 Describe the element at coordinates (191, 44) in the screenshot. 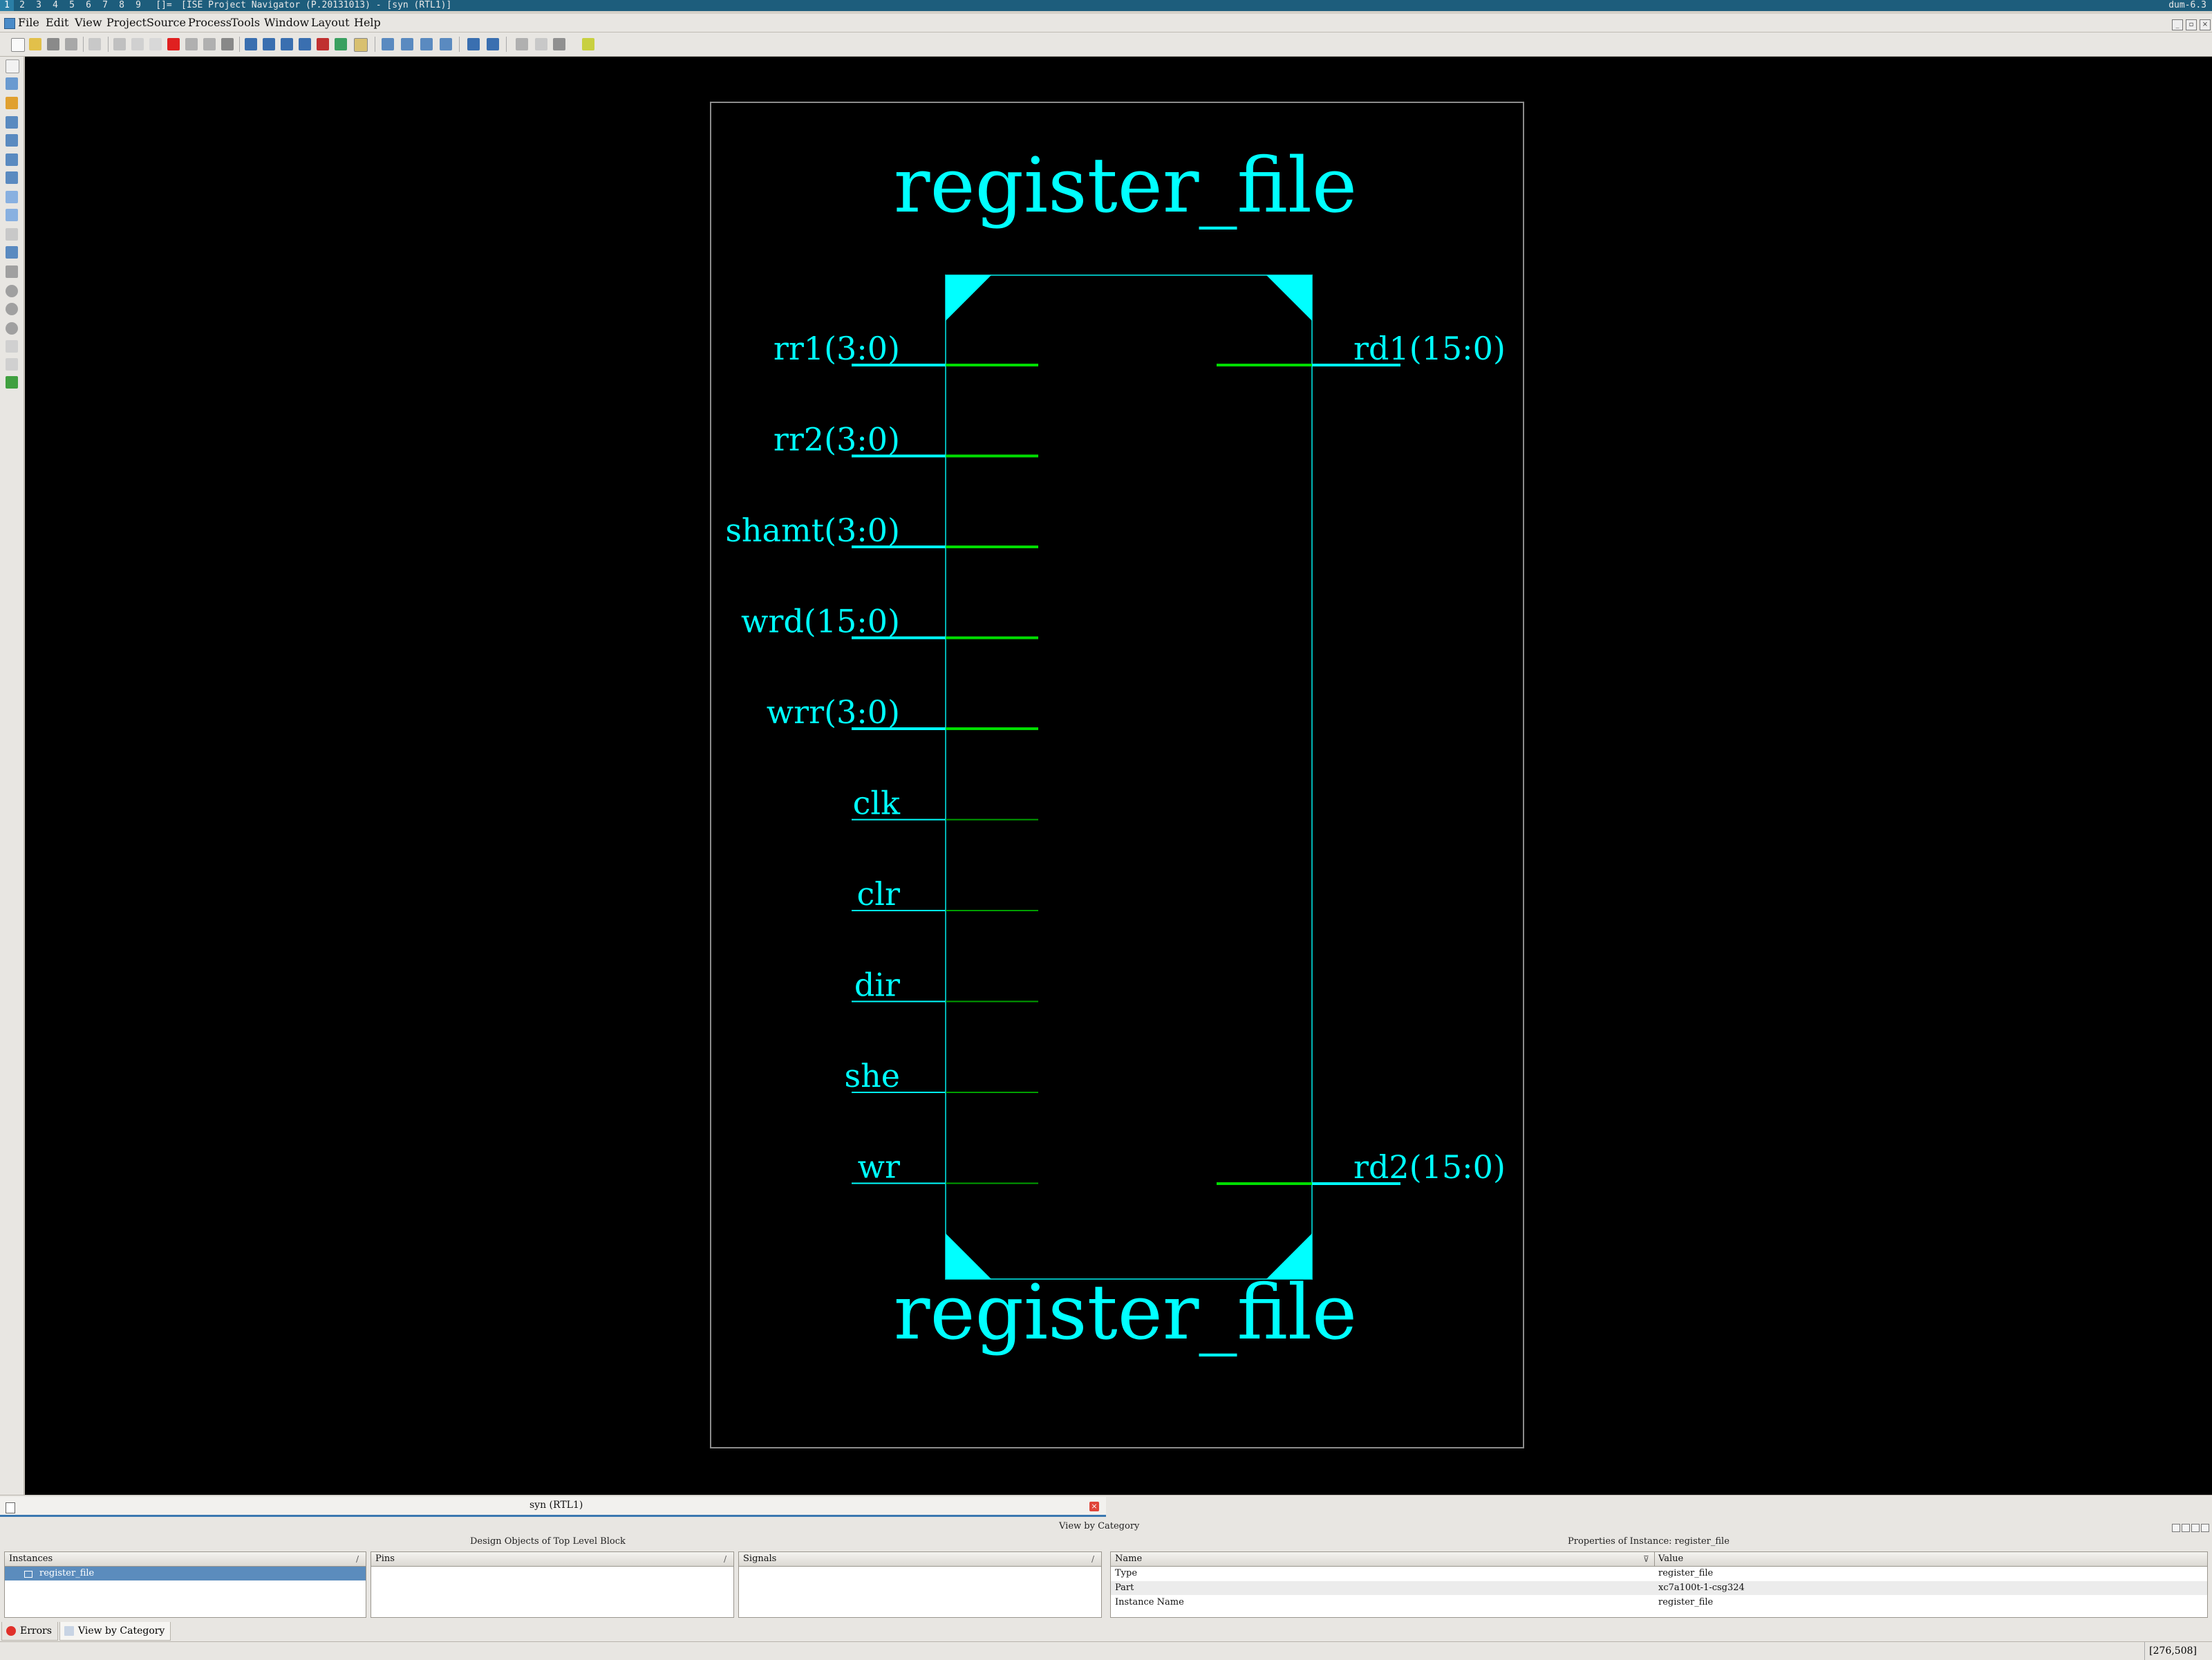

I see `undo-icon` at that location.